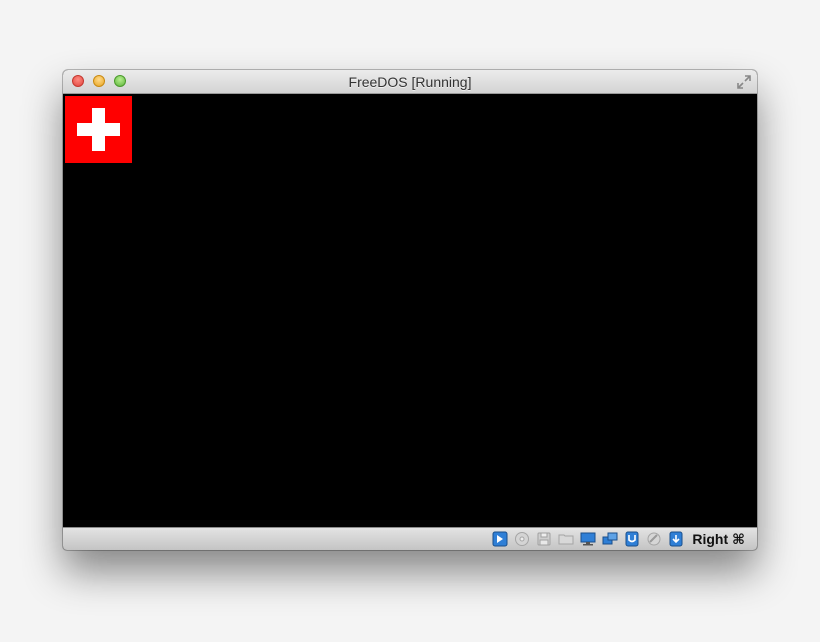 The height and width of the screenshot is (642, 820). Describe the element at coordinates (410, 538) in the screenshot. I see `status-bar: Right ⌘` at that location.